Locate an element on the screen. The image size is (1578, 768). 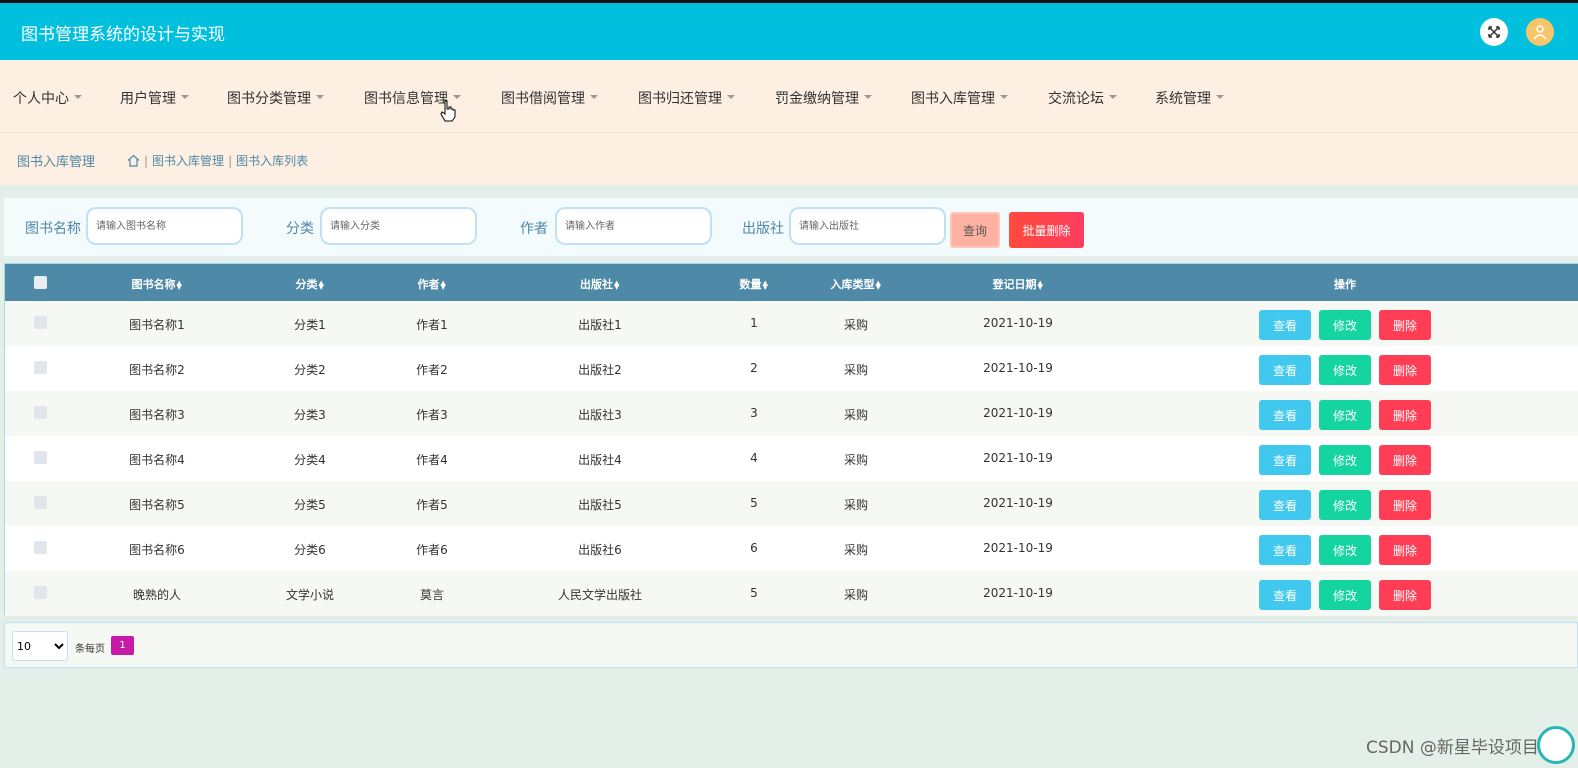
publisher-input is located at coordinates (867, 226).